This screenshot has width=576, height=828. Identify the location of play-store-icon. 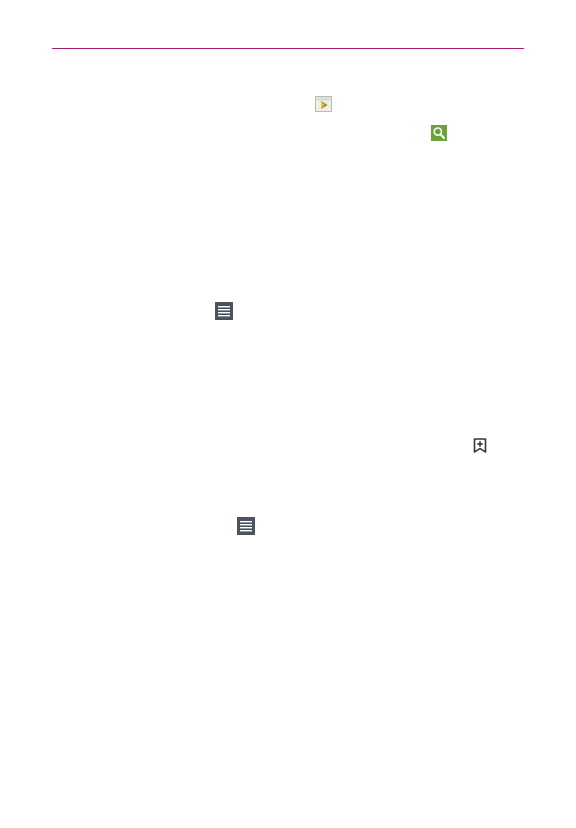
(323, 104).